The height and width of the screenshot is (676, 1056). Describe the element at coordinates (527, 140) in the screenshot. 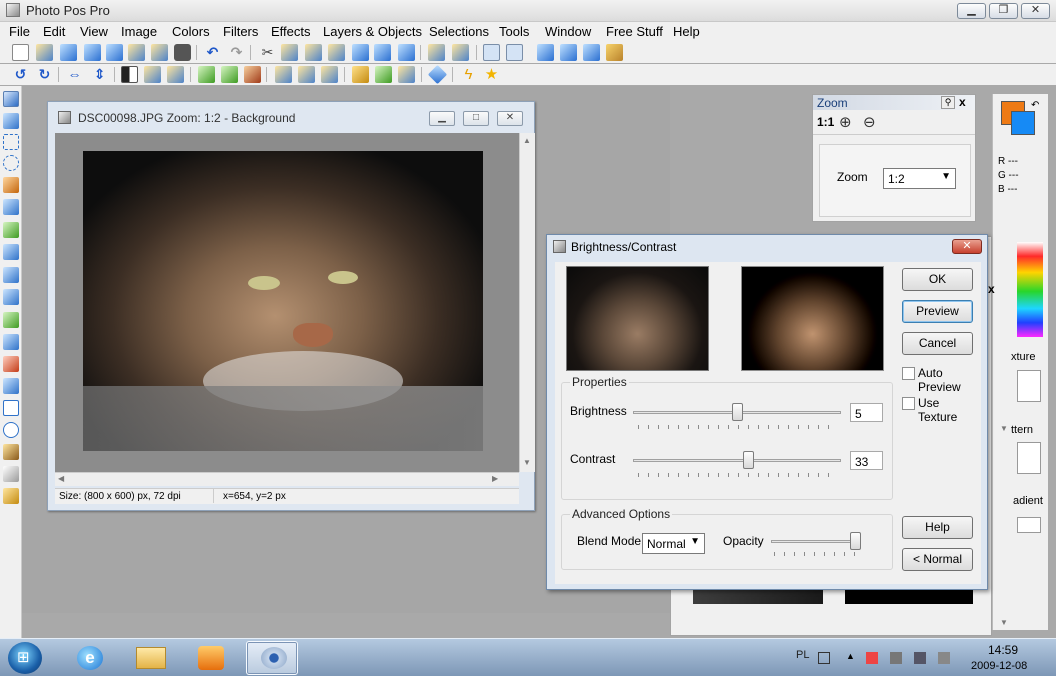

I see `scroll-up-arrow-icon: ▲` at that location.